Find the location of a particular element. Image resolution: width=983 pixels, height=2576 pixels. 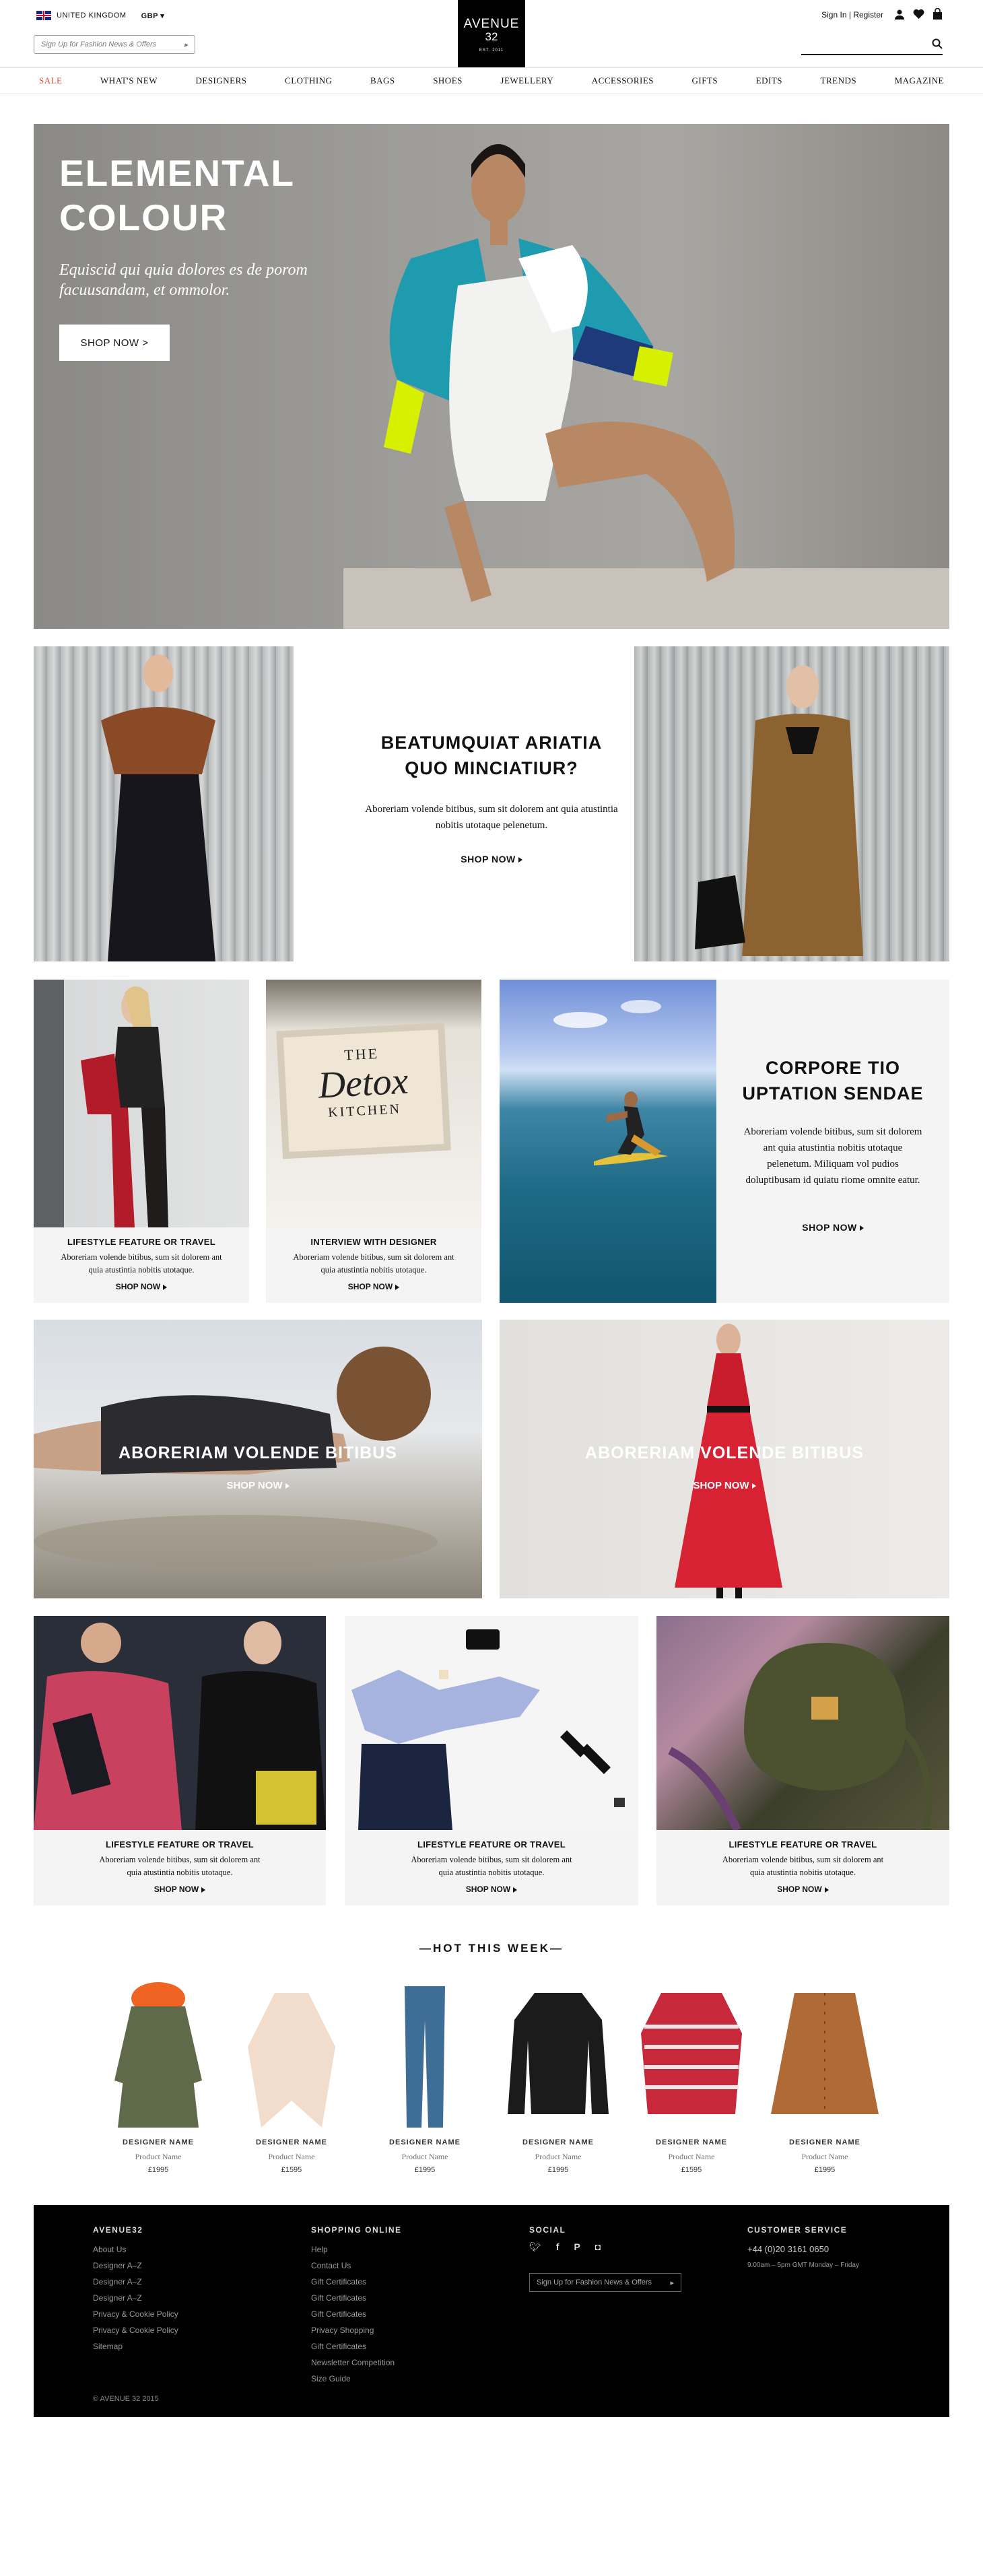

nav-whats-new: WHAT'S NEW is located at coordinates (129, 80).